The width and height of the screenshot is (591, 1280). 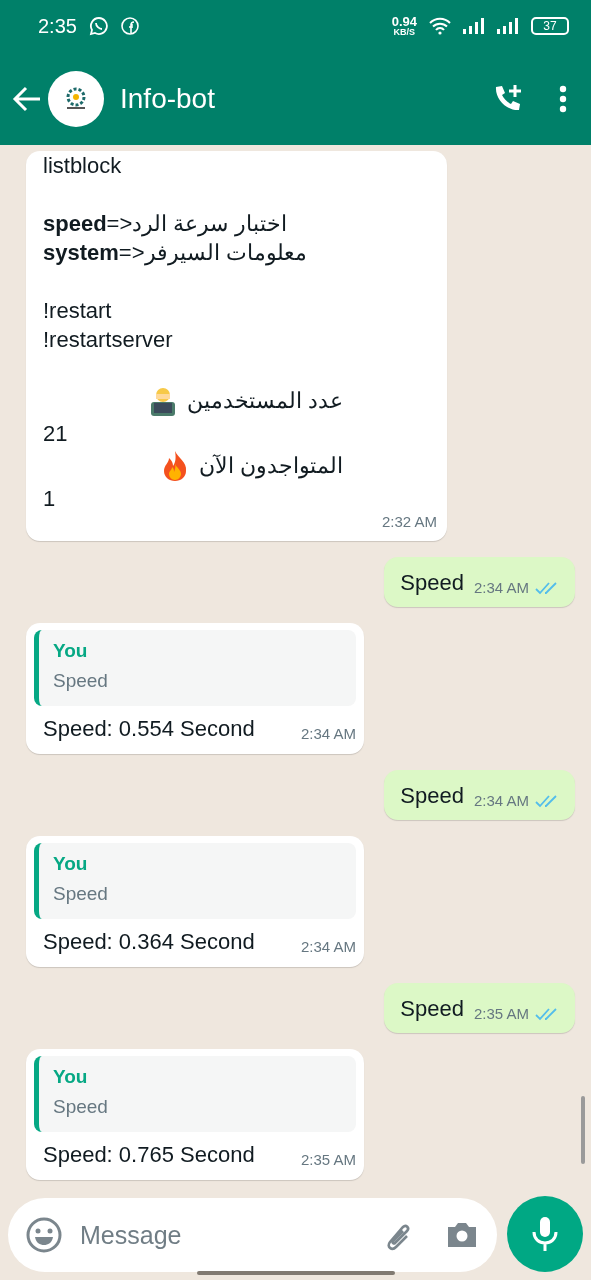 I want to click on message-text: !restartserver, so click(x=108, y=339).